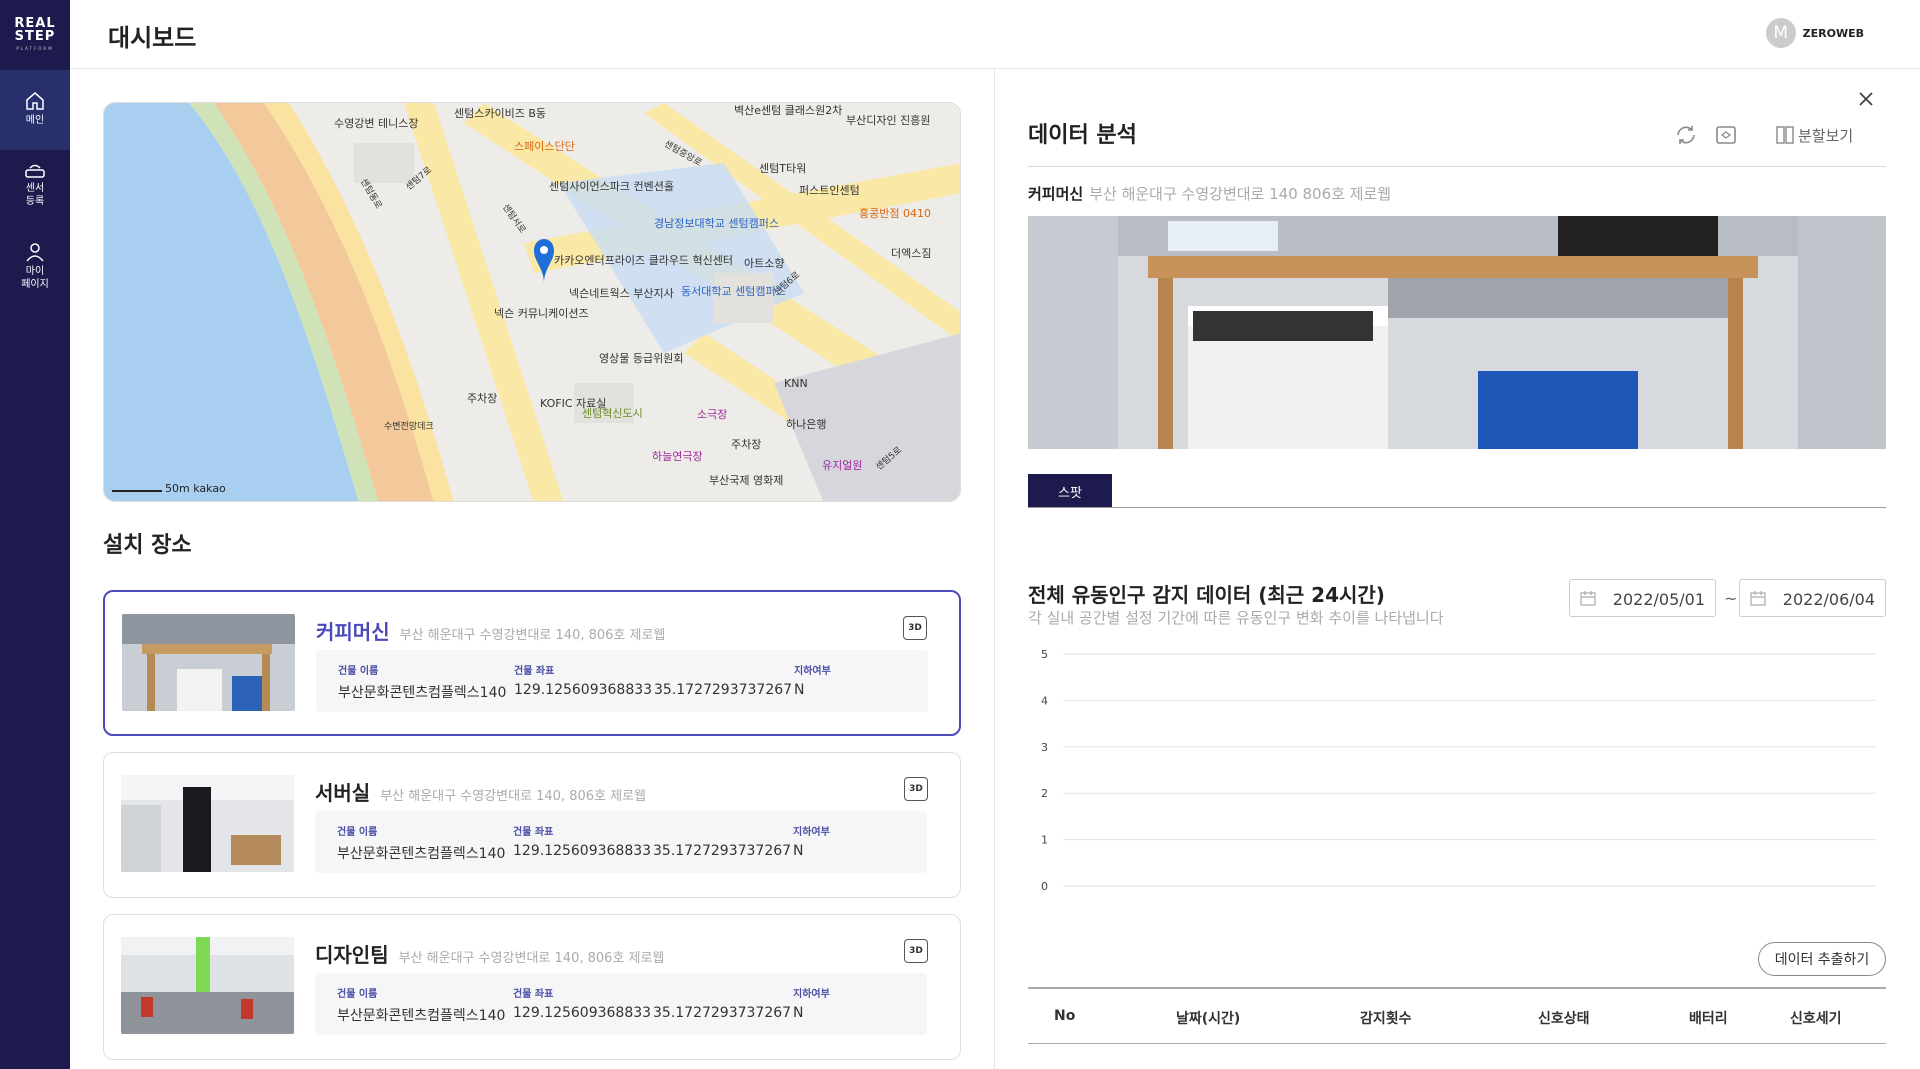  I want to click on map-label: 벽산e센텀 클래스원2차, so click(788, 110).